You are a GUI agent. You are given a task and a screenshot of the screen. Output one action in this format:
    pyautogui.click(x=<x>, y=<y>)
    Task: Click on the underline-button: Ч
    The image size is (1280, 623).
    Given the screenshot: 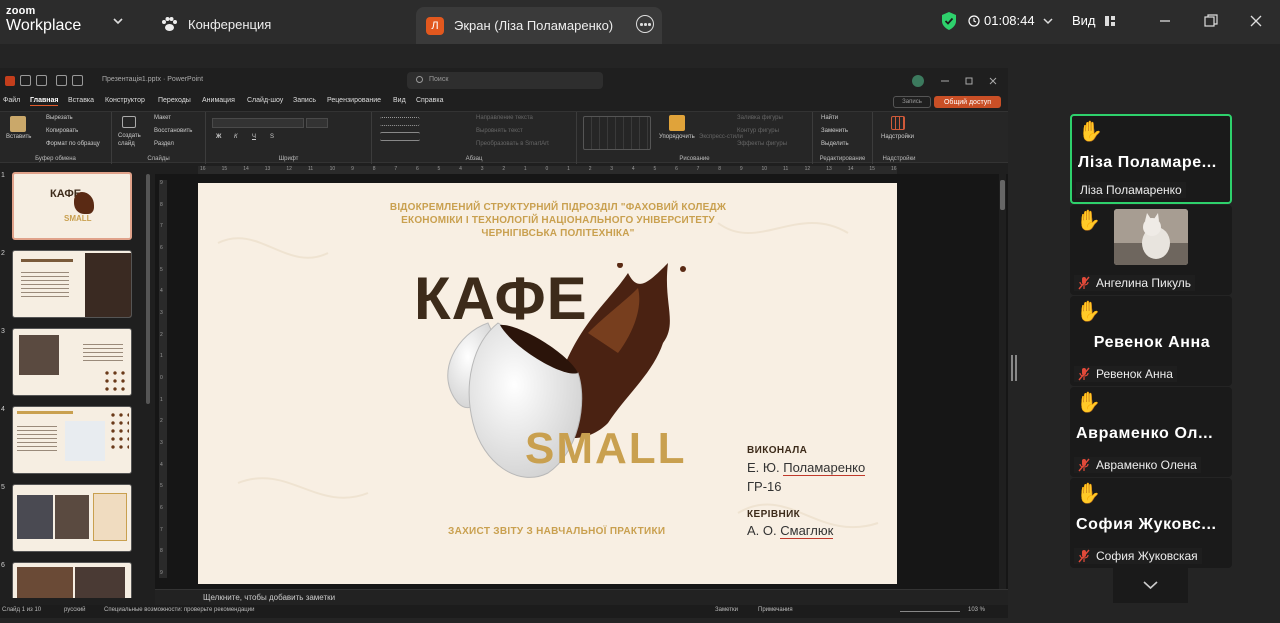 What is the action you would take?
    pyautogui.click(x=254, y=137)
    